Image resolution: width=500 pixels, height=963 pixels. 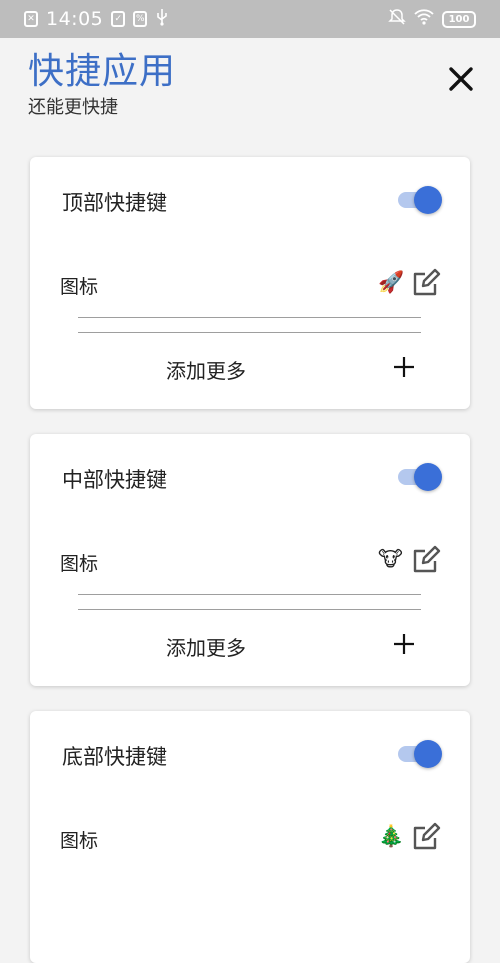 I want to click on cow-icon: 🐮, so click(x=390, y=559).